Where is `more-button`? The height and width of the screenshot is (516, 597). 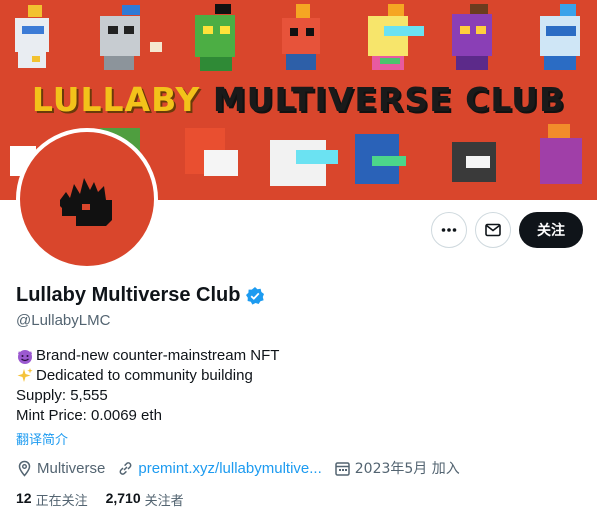 more-button is located at coordinates (449, 230).